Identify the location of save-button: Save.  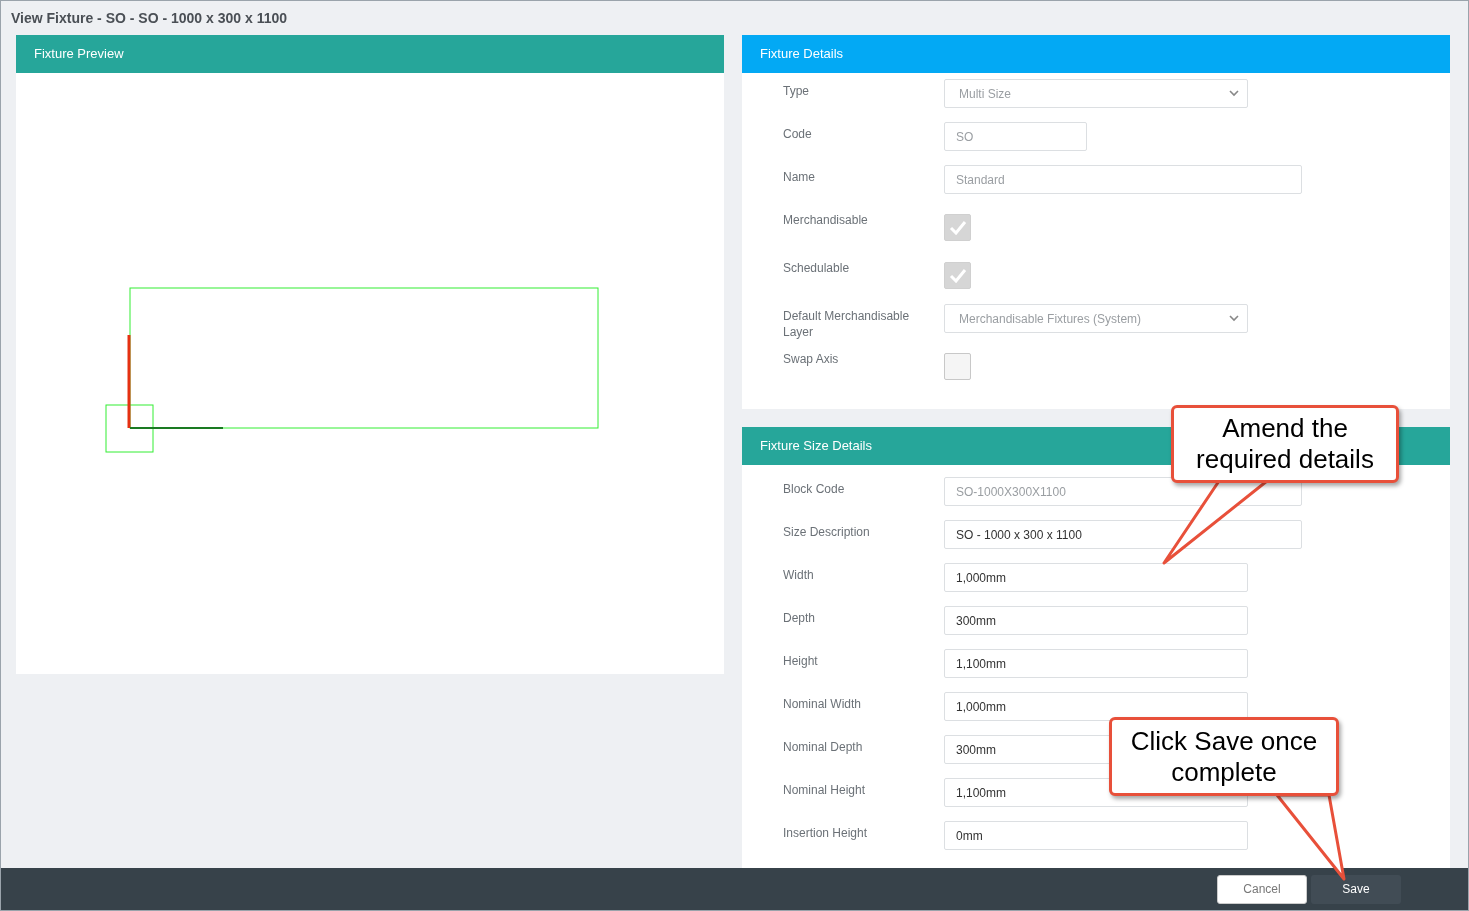
(1356, 889).